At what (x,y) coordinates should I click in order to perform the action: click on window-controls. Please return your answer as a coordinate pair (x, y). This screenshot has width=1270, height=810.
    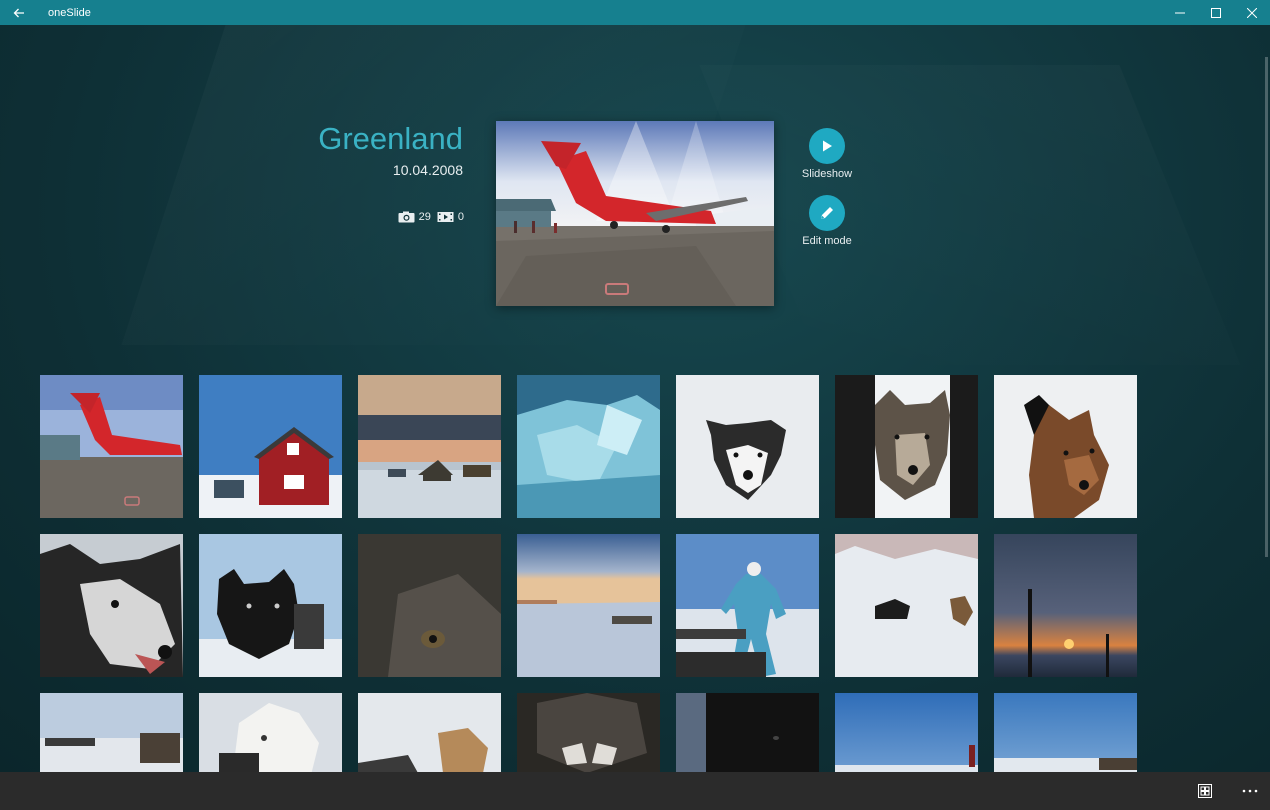
    Looking at the image, I should click on (1216, 12).